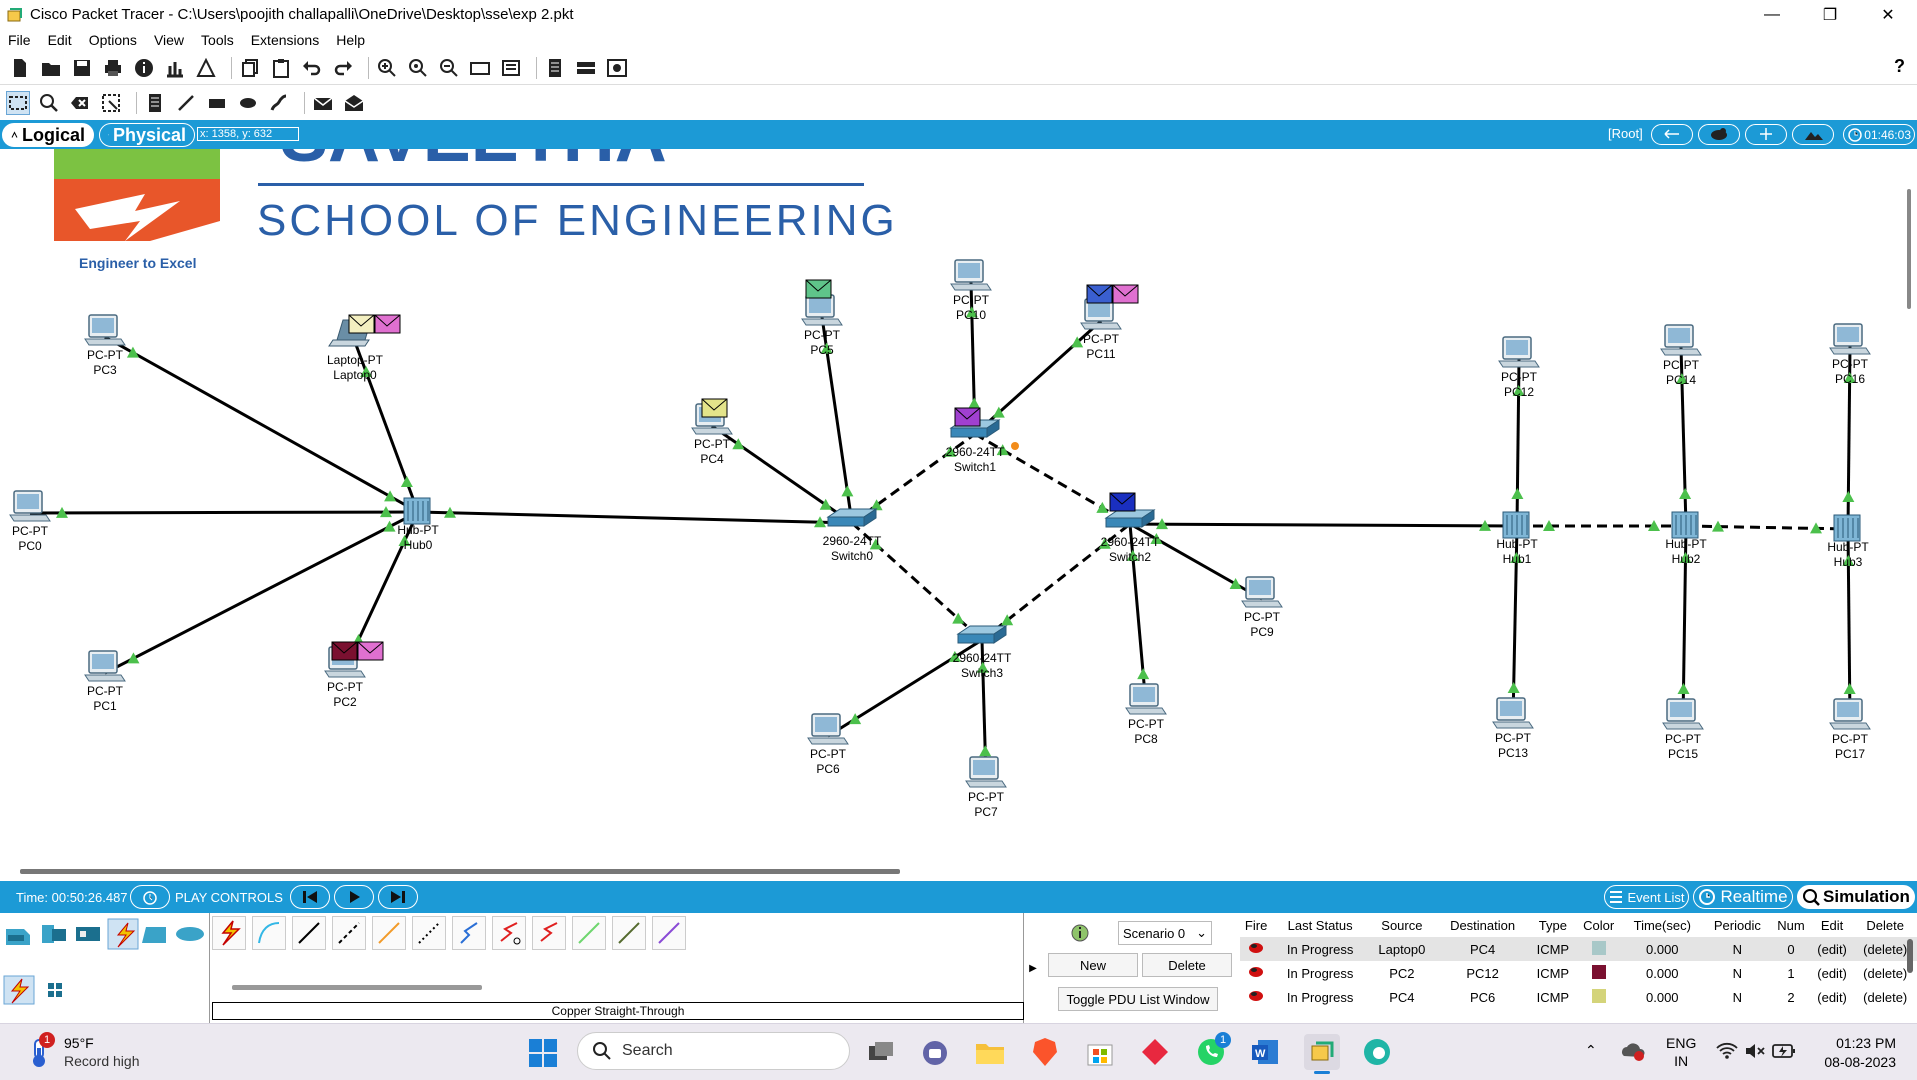 Image resolution: width=1917 pixels, height=1080 pixels. I want to click on device-hub1: Hub-PTHub1, so click(1517, 538).